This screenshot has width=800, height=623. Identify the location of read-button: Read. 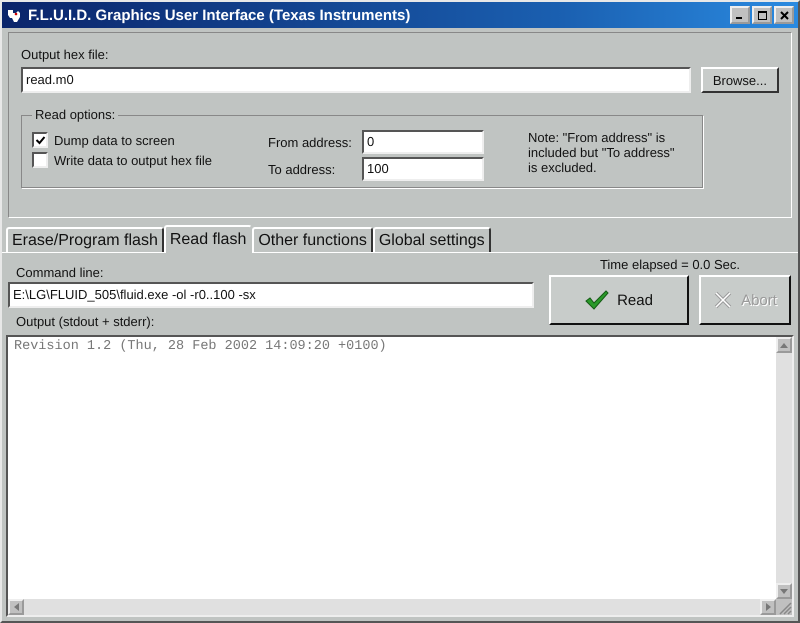
(619, 300).